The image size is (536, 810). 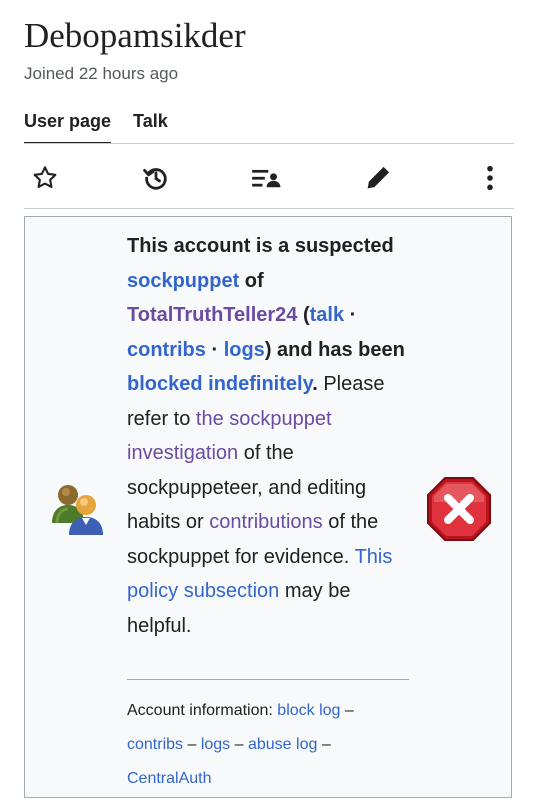 What do you see at coordinates (282, 744) in the screenshot?
I see `abuse-log-link: abuse log` at bounding box center [282, 744].